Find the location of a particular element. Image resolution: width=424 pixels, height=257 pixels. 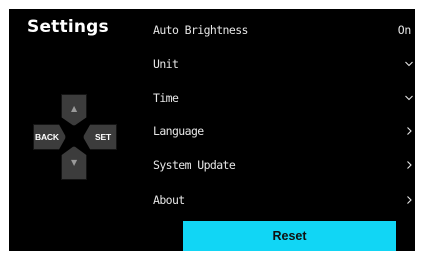

back-button: BACK is located at coordinates (49, 137).